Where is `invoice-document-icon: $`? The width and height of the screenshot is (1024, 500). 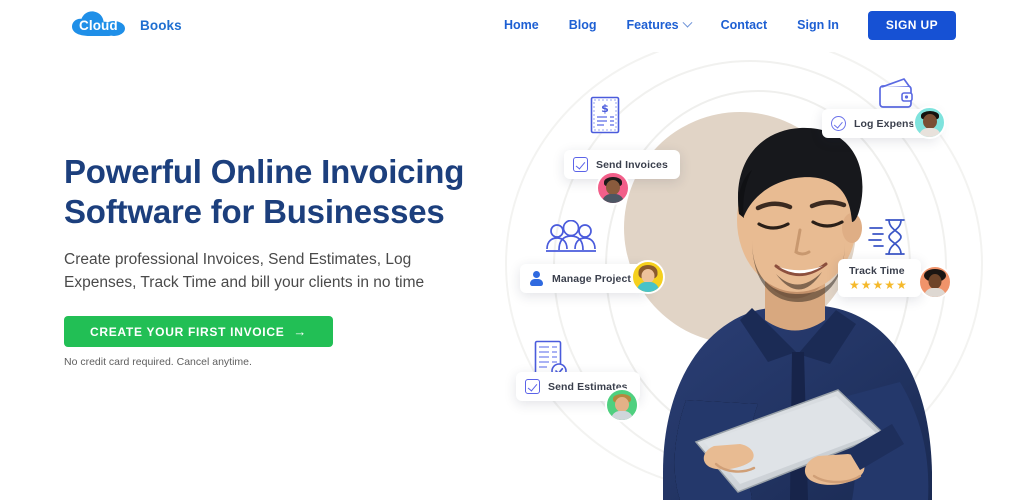
invoice-document-icon: $ is located at coordinates (605, 117).